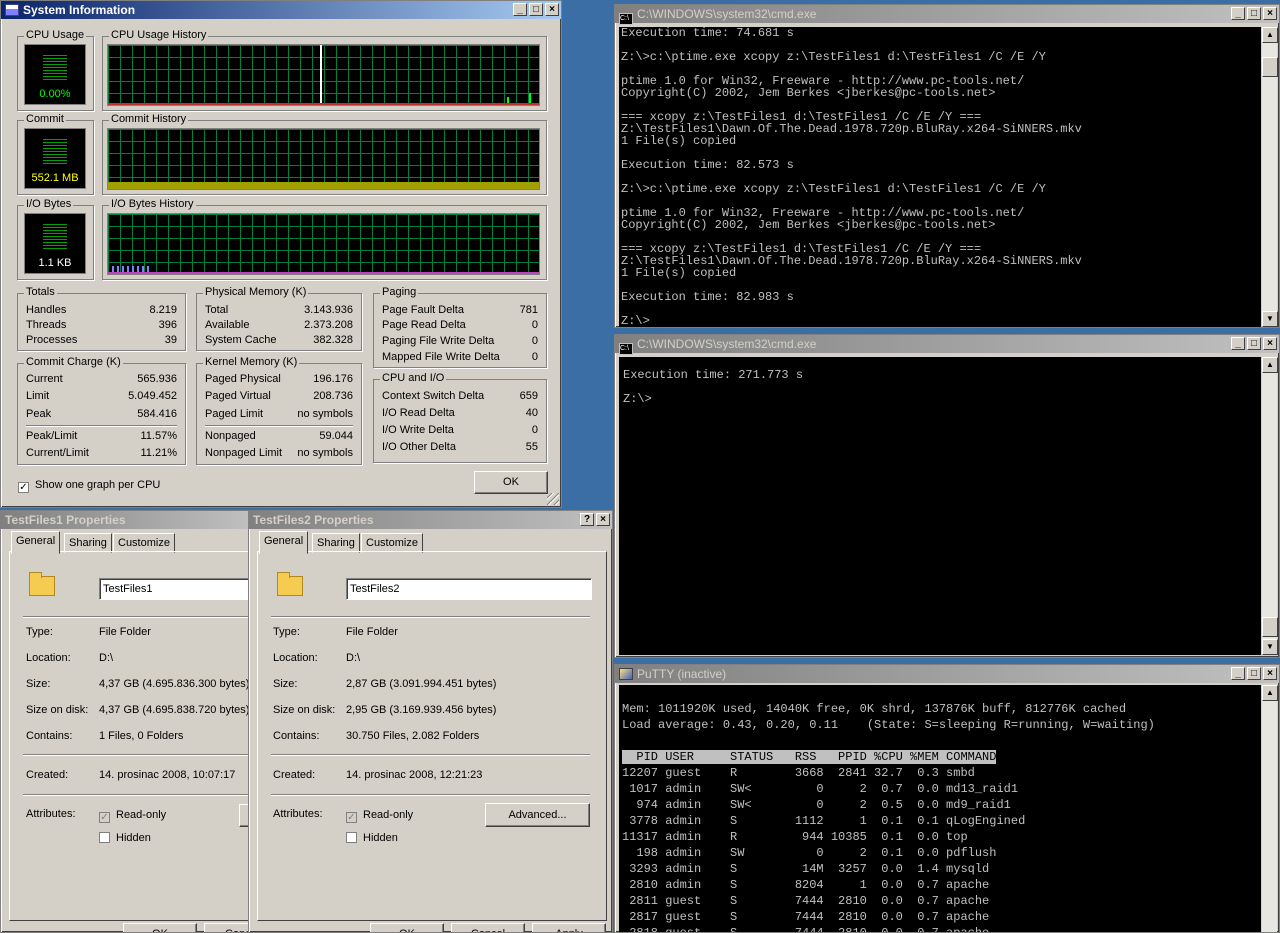  Describe the element at coordinates (295, 658) in the screenshot. I see `location-label: Location:` at that location.